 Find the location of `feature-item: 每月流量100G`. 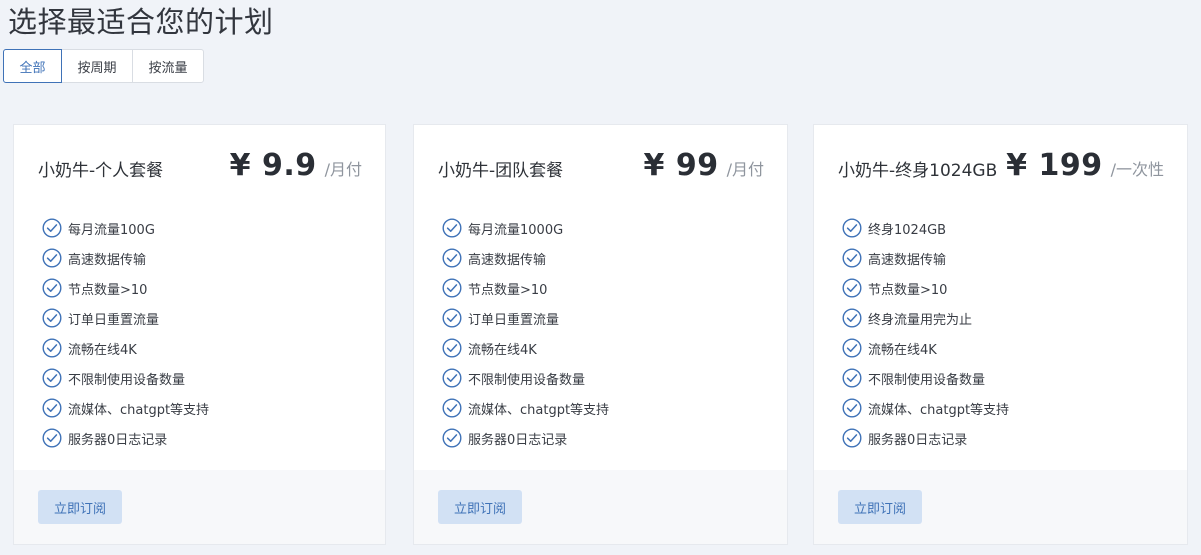

feature-item: 每月流量100G is located at coordinates (125, 228).